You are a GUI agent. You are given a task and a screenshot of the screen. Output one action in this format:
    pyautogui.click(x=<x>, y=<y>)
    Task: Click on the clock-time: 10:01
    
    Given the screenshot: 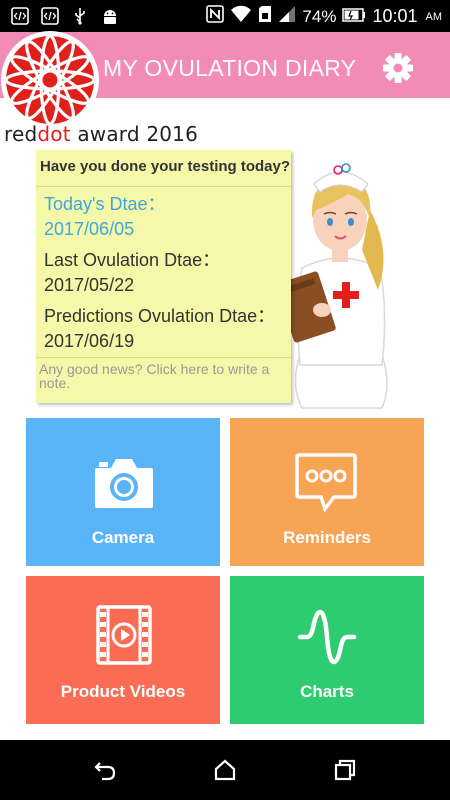 What is the action you would take?
    pyautogui.click(x=395, y=16)
    